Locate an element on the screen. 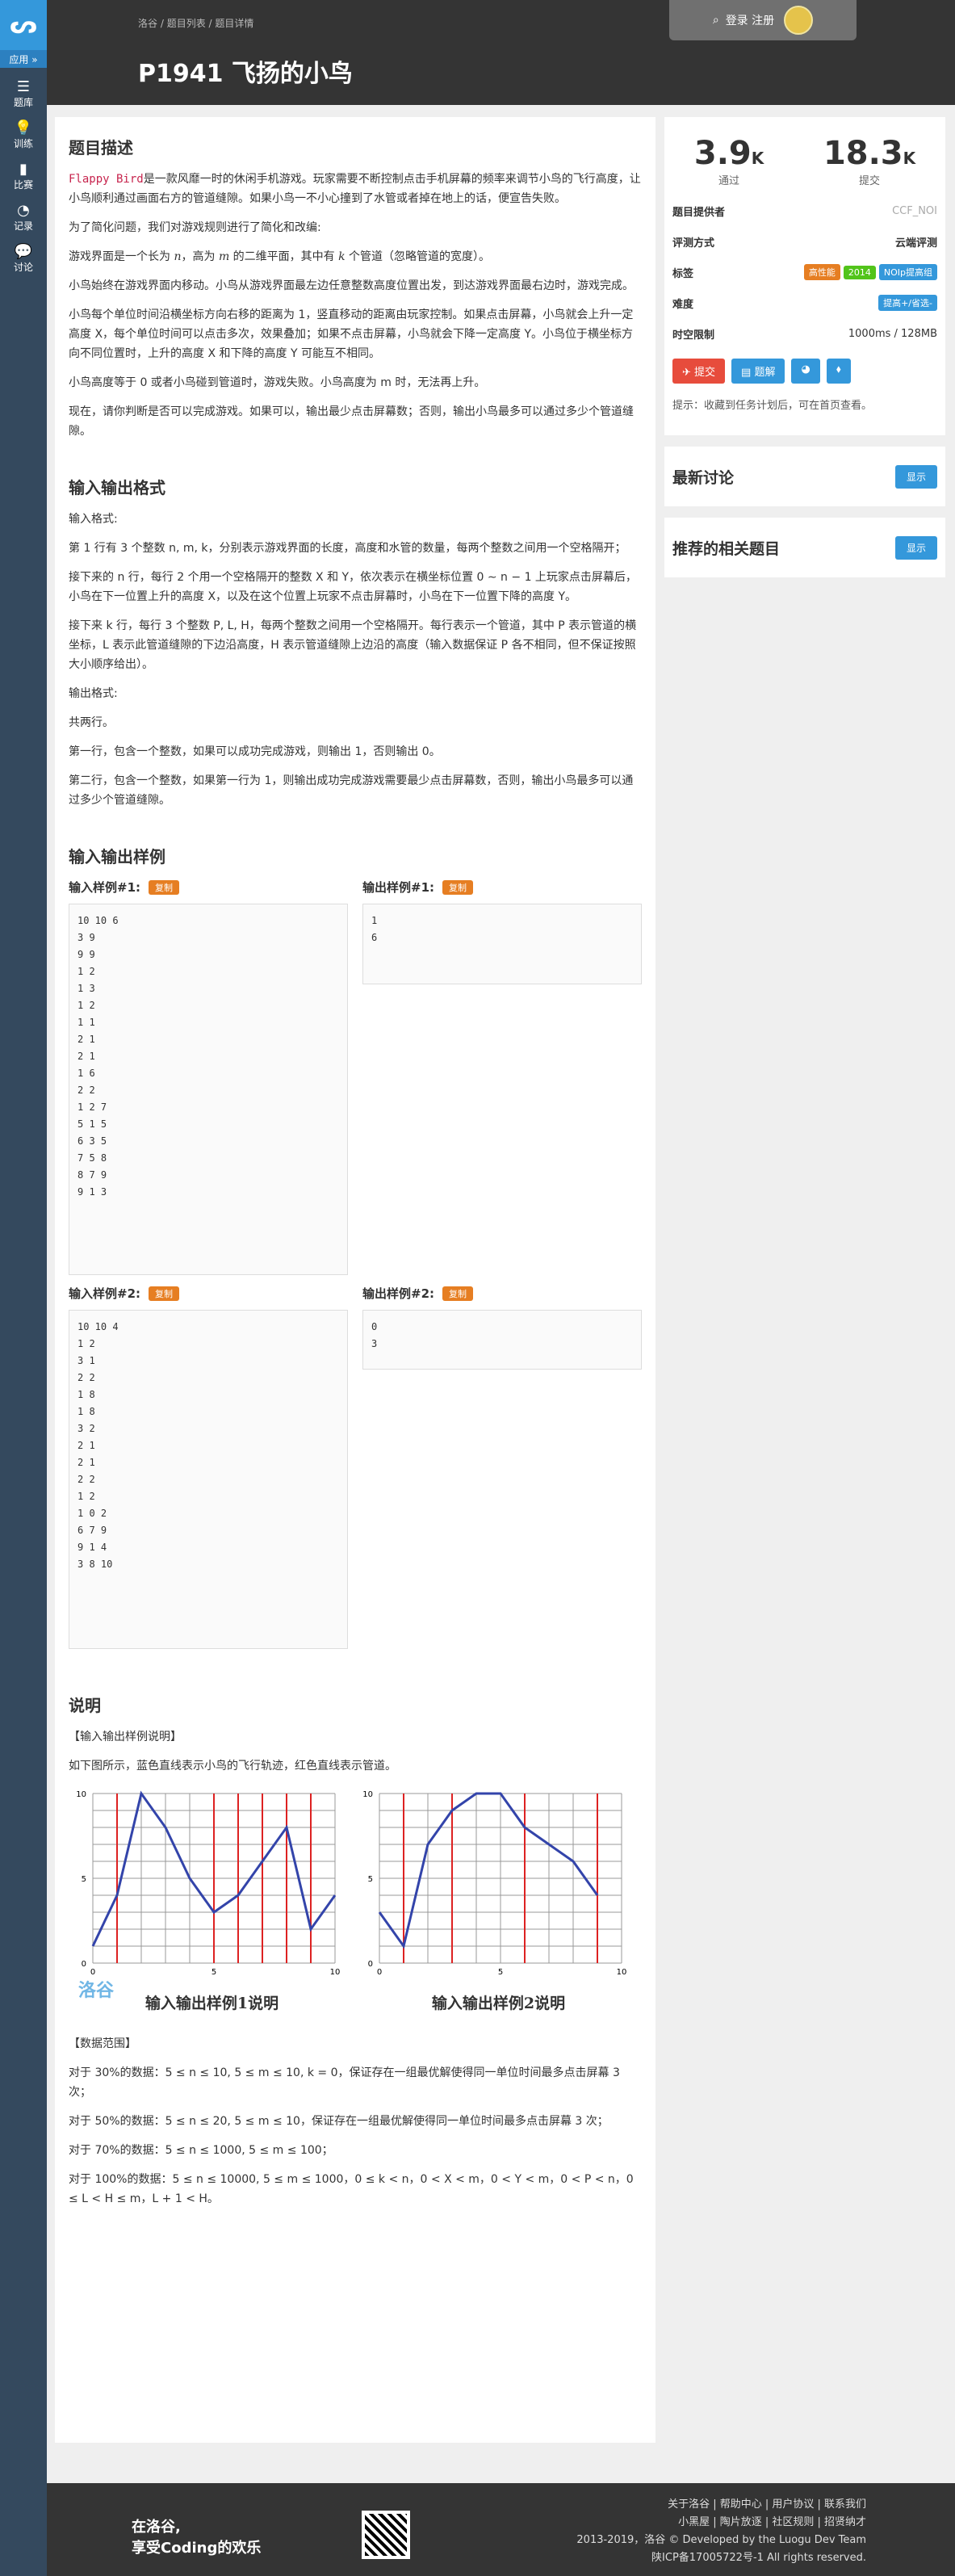  discuss-card: 最新讨论 显示 is located at coordinates (804, 476).